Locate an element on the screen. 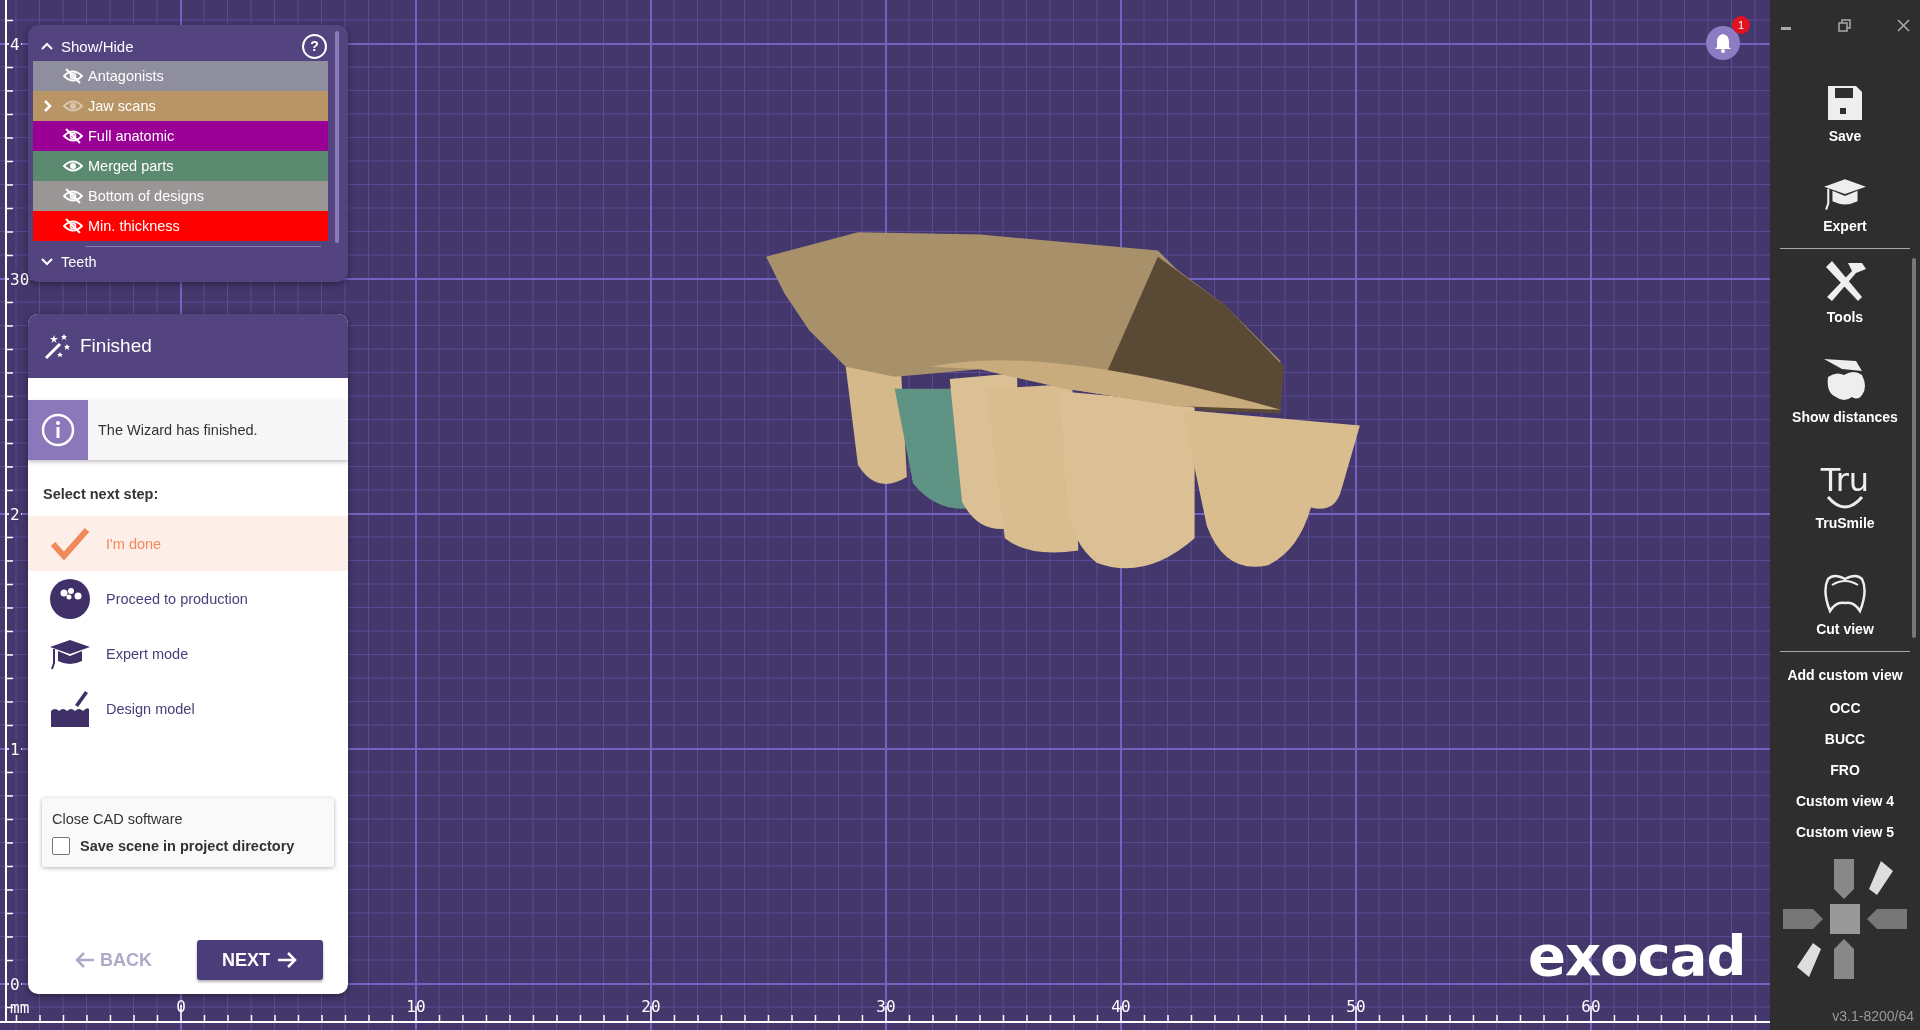  close-box-title: Close CAD software is located at coordinates (118, 819).